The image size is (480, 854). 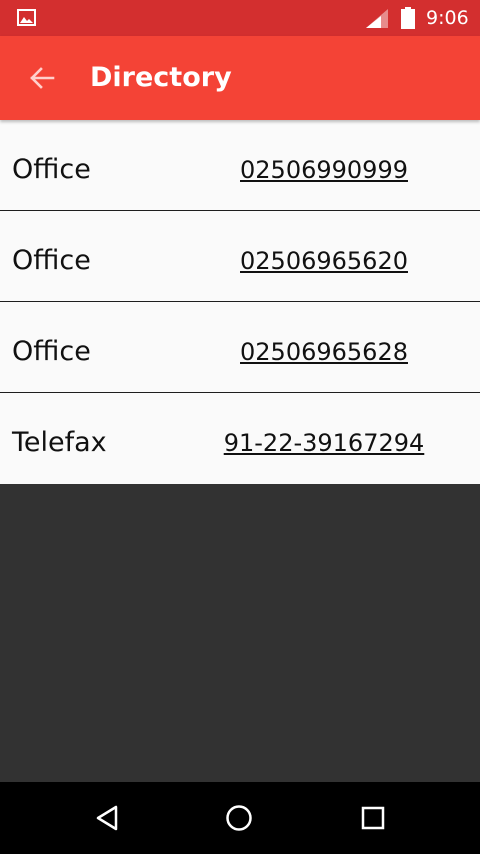 I want to click on list-item: Office 02506990999, so click(x=240, y=165).